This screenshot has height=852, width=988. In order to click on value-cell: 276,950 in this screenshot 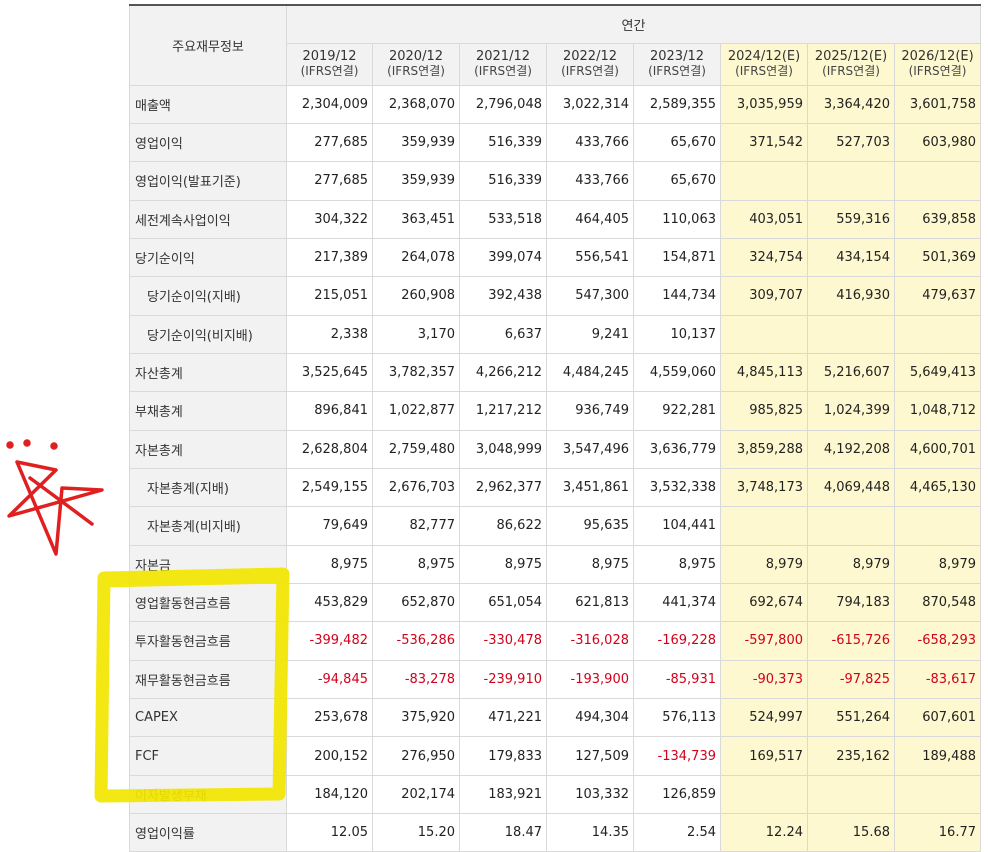, I will do `click(416, 756)`.